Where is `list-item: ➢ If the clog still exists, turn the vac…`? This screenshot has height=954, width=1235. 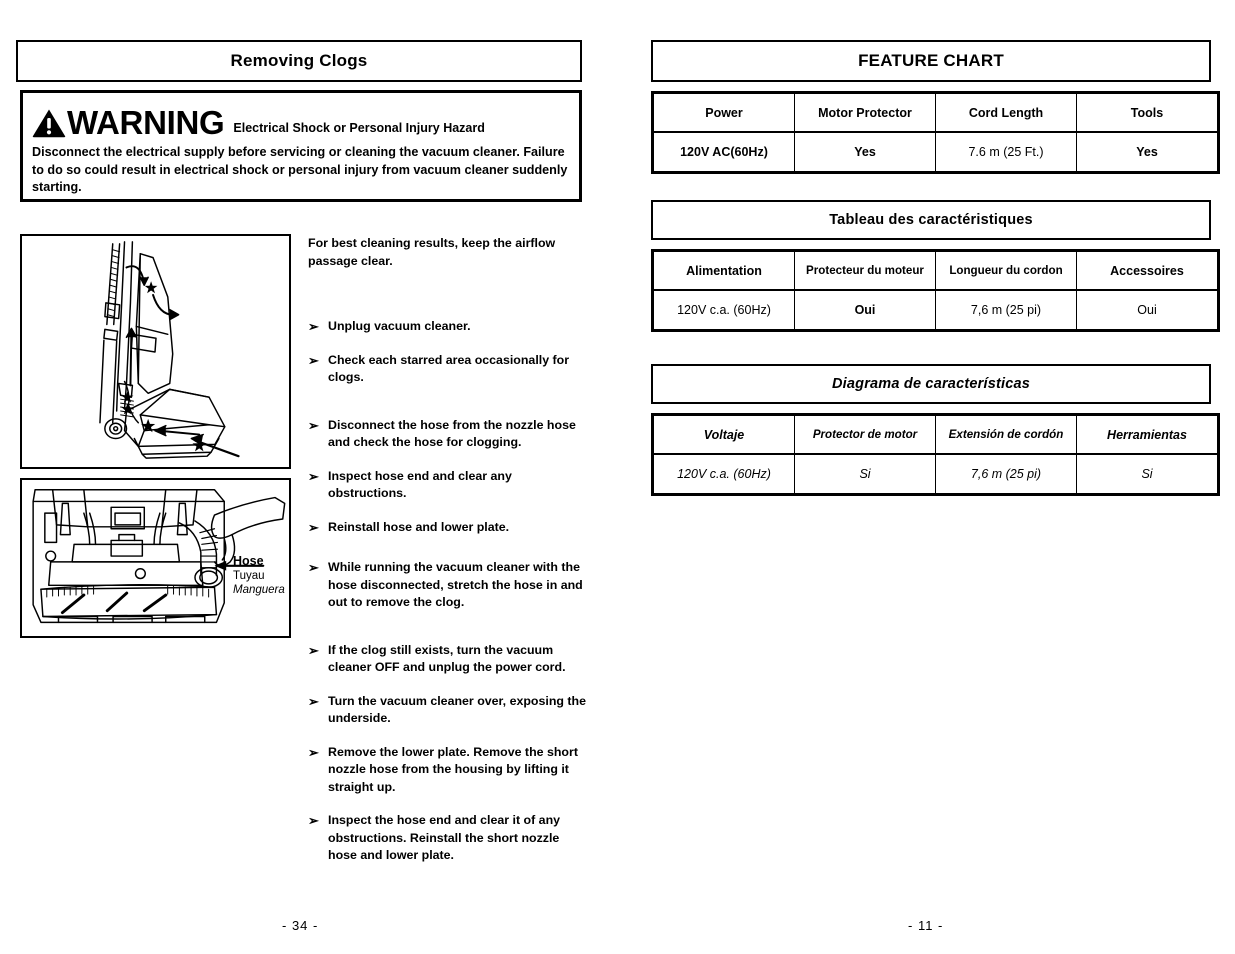
list-item: ➢ If the clog still exists, turn the vac… is located at coordinates (449, 659).